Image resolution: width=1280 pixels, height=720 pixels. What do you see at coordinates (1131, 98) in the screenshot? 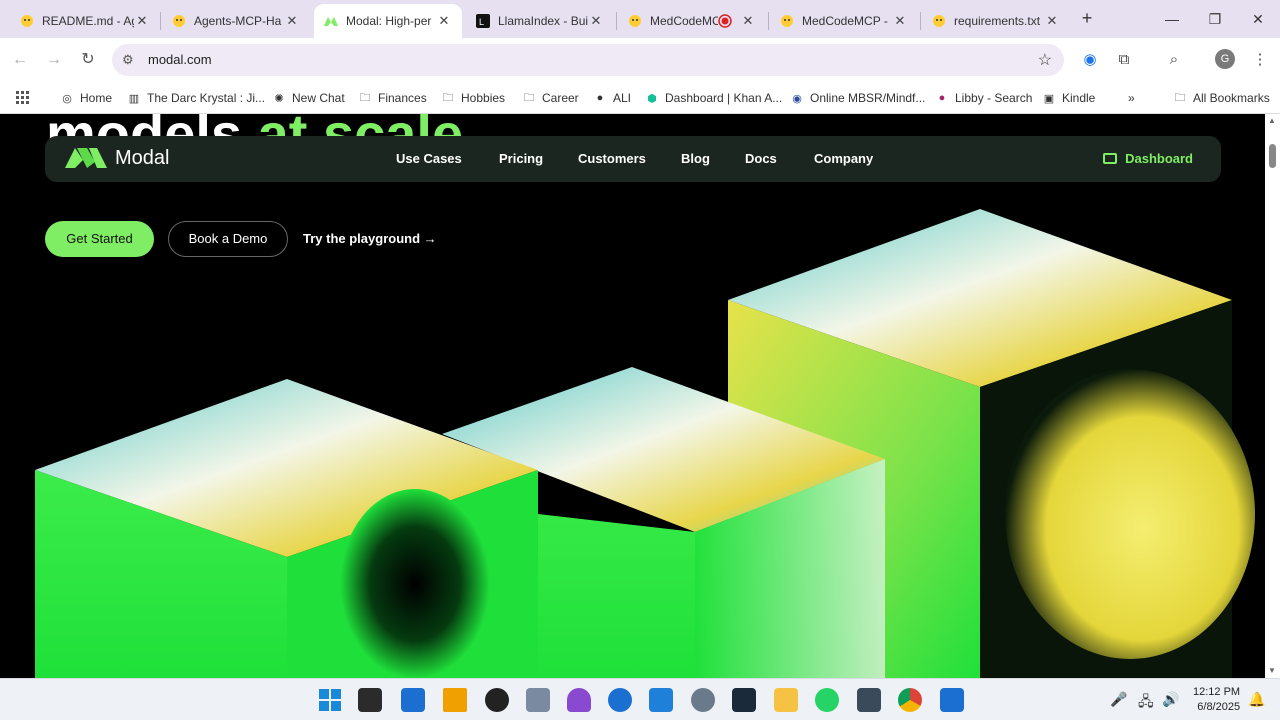
I see `more-bookmarks-chevron-icon: »` at bounding box center [1131, 98].